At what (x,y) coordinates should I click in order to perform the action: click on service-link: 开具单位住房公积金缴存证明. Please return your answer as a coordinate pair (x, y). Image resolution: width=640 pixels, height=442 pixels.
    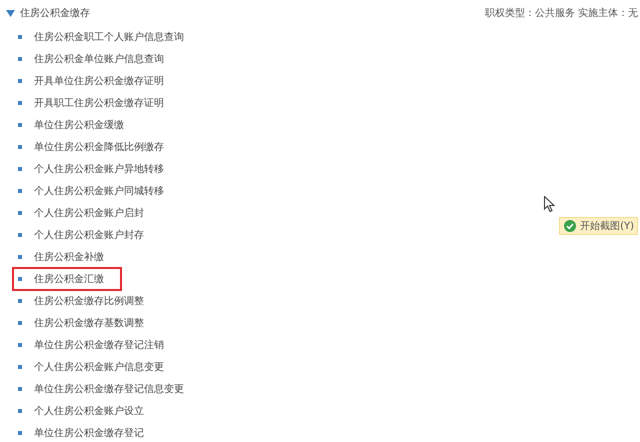
    Looking at the image, I should click on (99, 81).